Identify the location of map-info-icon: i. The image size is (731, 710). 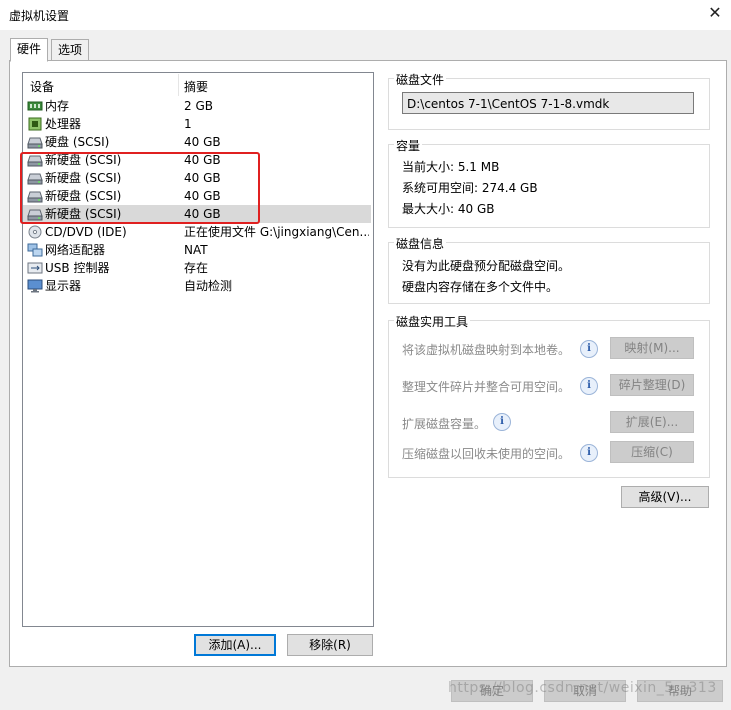
(589, 349).